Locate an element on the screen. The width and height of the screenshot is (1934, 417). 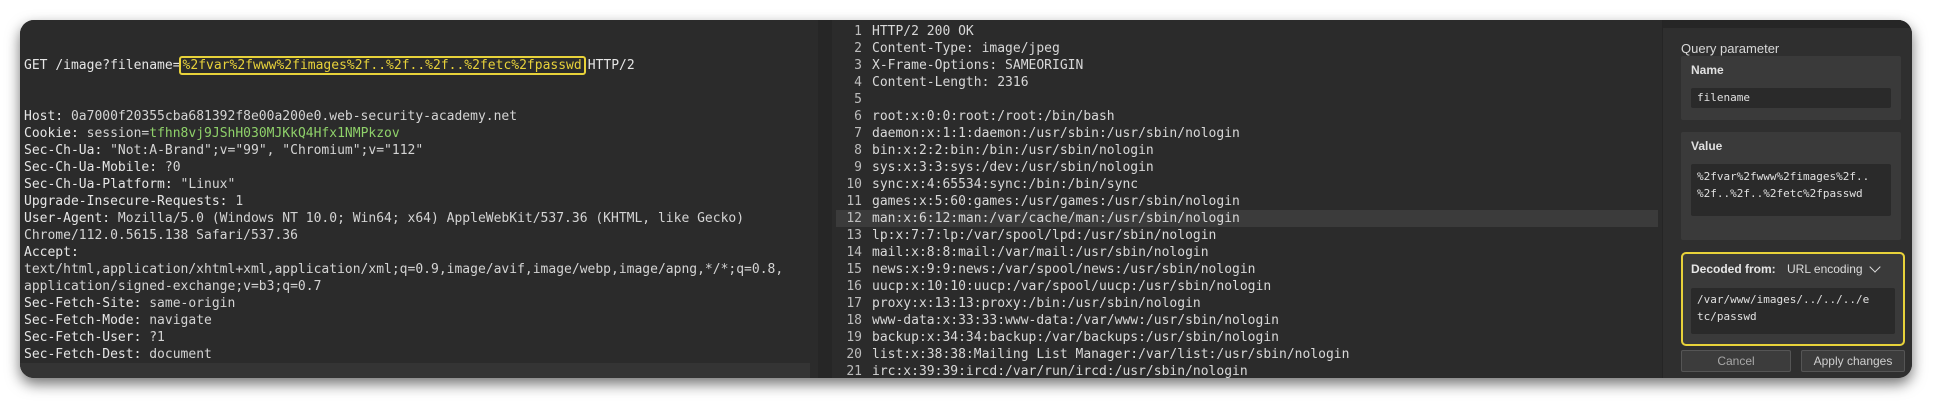
request-header-line: Sec-Ch-Ua-Mobile: ?0 is located at coordinates (403, 167).